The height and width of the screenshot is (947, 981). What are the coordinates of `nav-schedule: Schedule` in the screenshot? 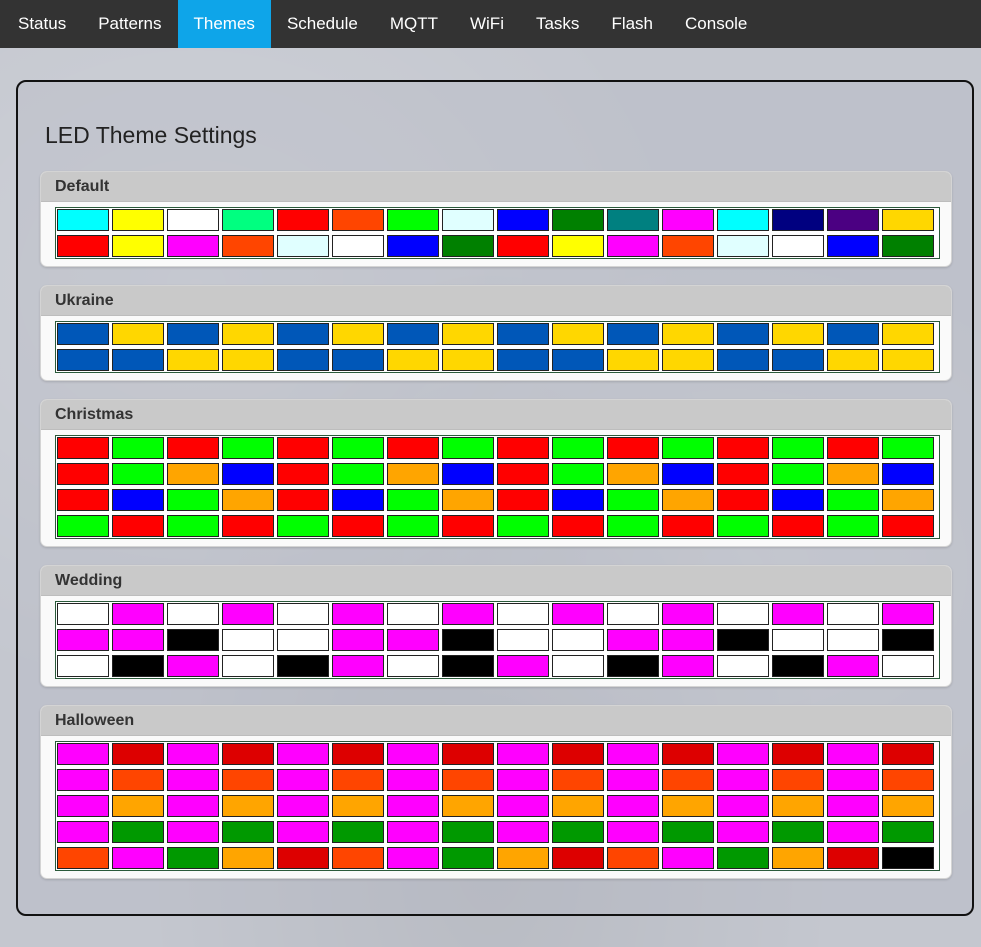 It's located at (322, 24).